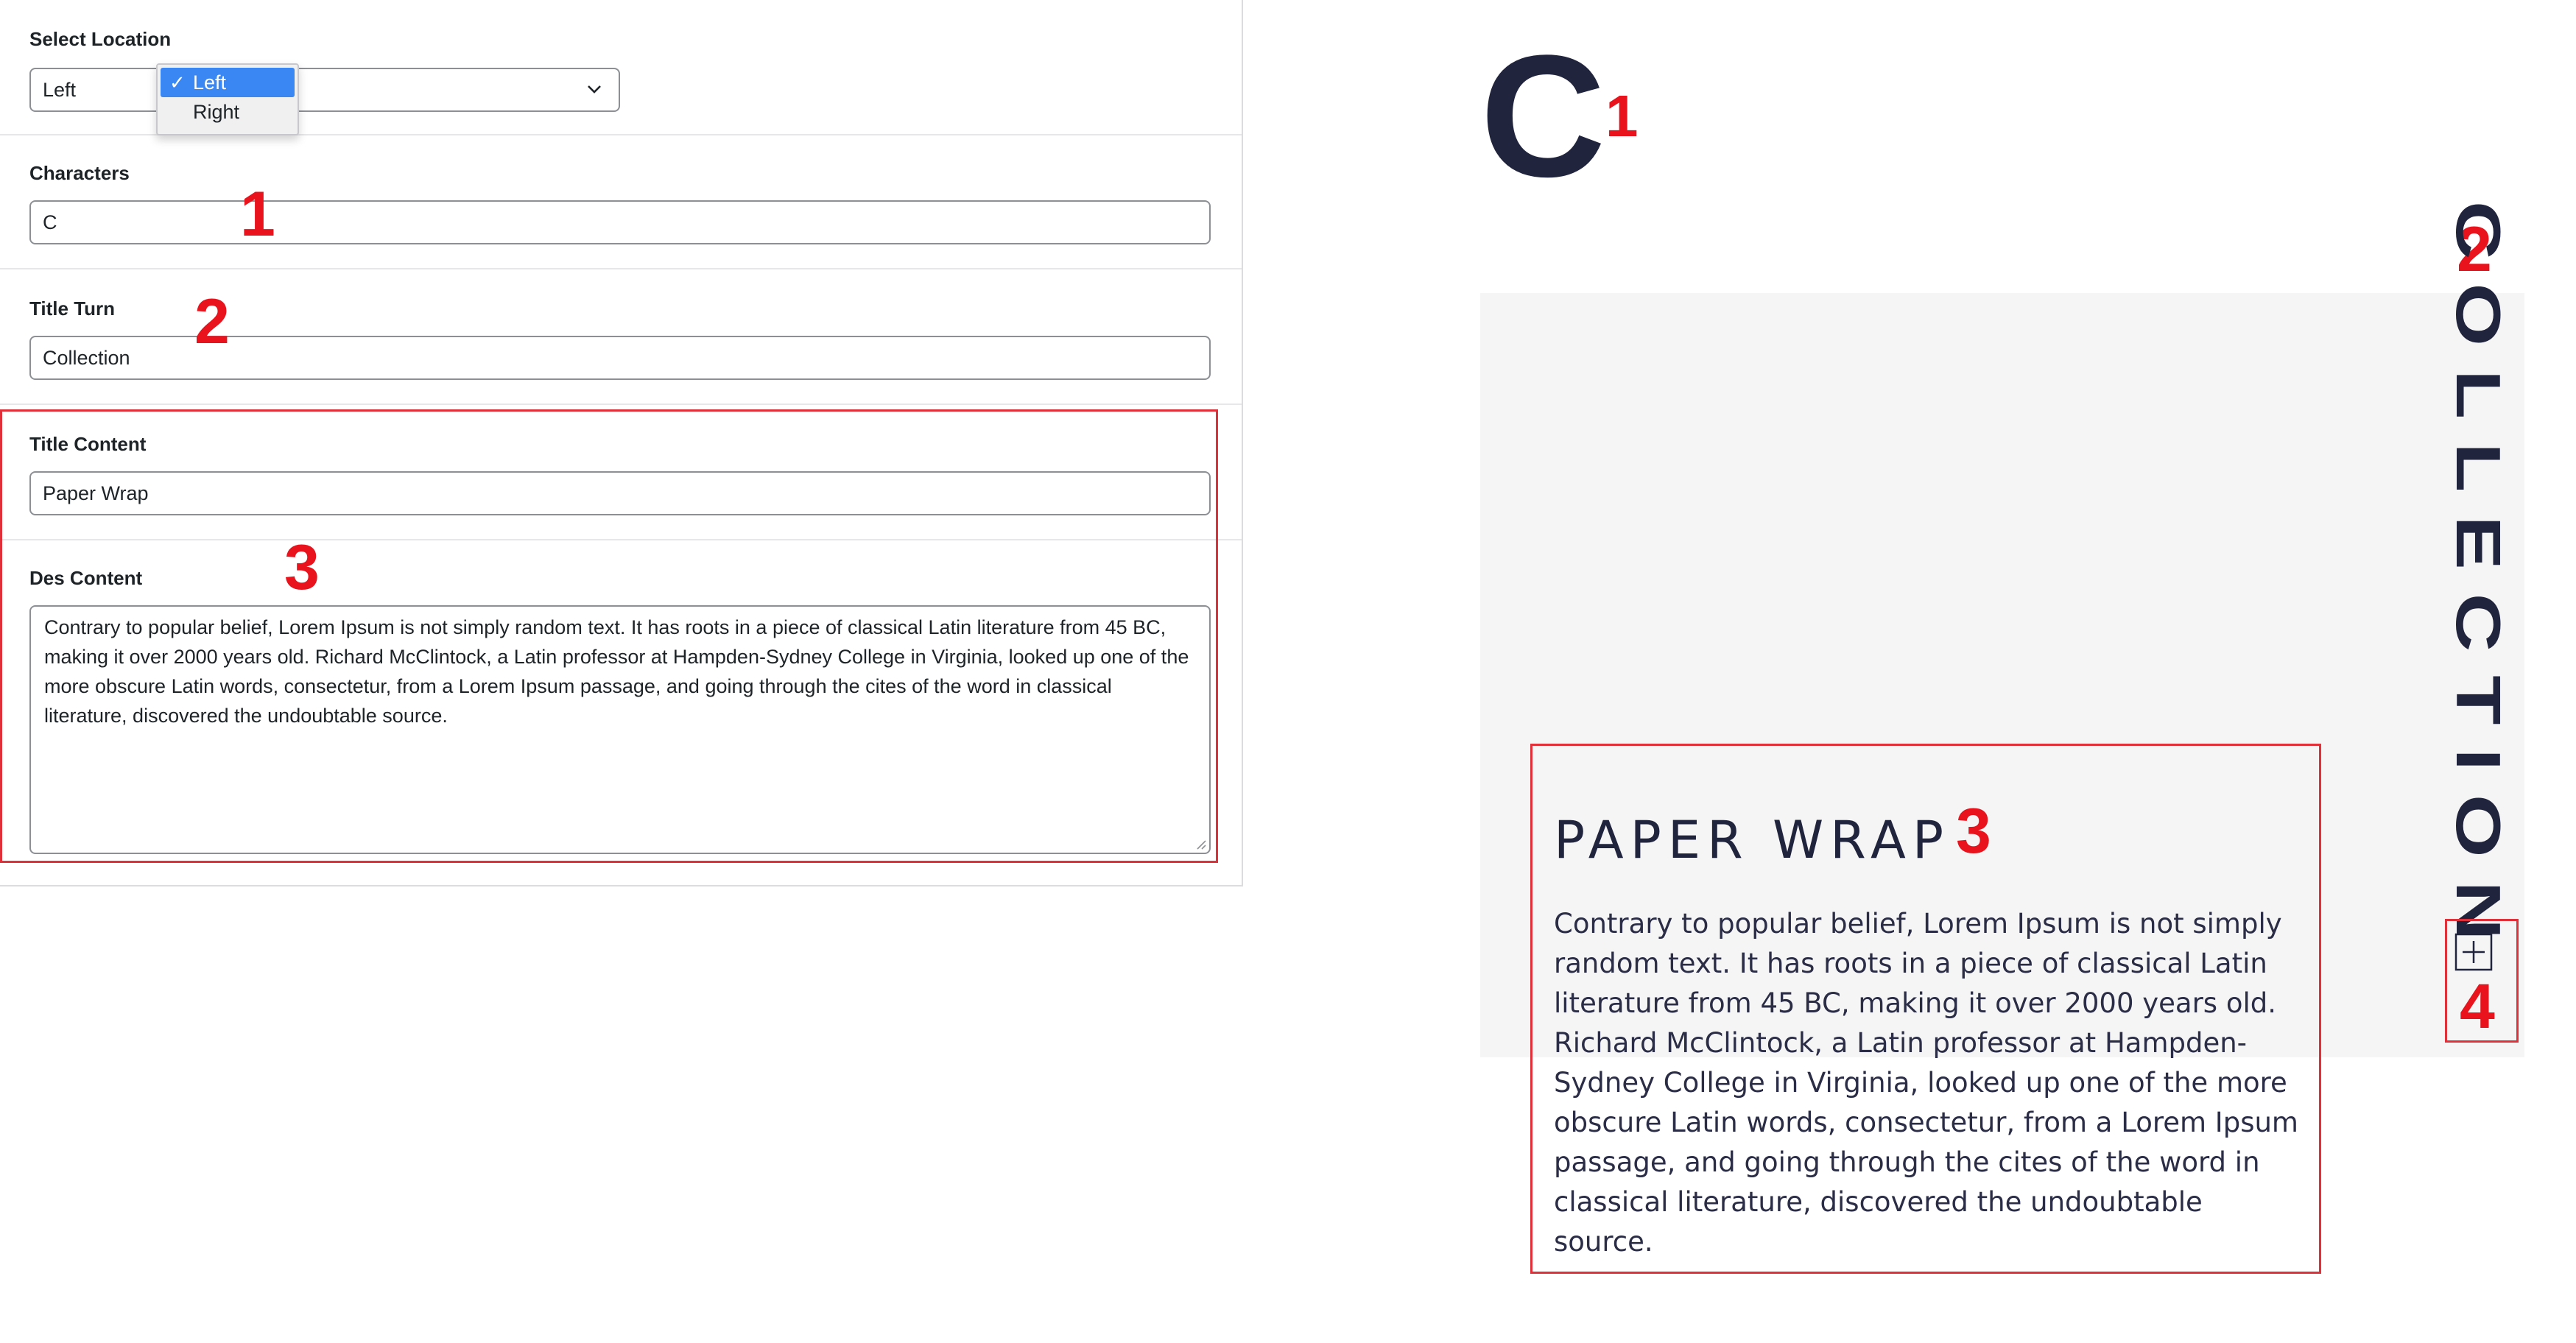 This screenshot has width=2576, height=1343. Describe the element at coordinates (79, 173) in the screenshot. I see `characters-label: Characters` at that location.